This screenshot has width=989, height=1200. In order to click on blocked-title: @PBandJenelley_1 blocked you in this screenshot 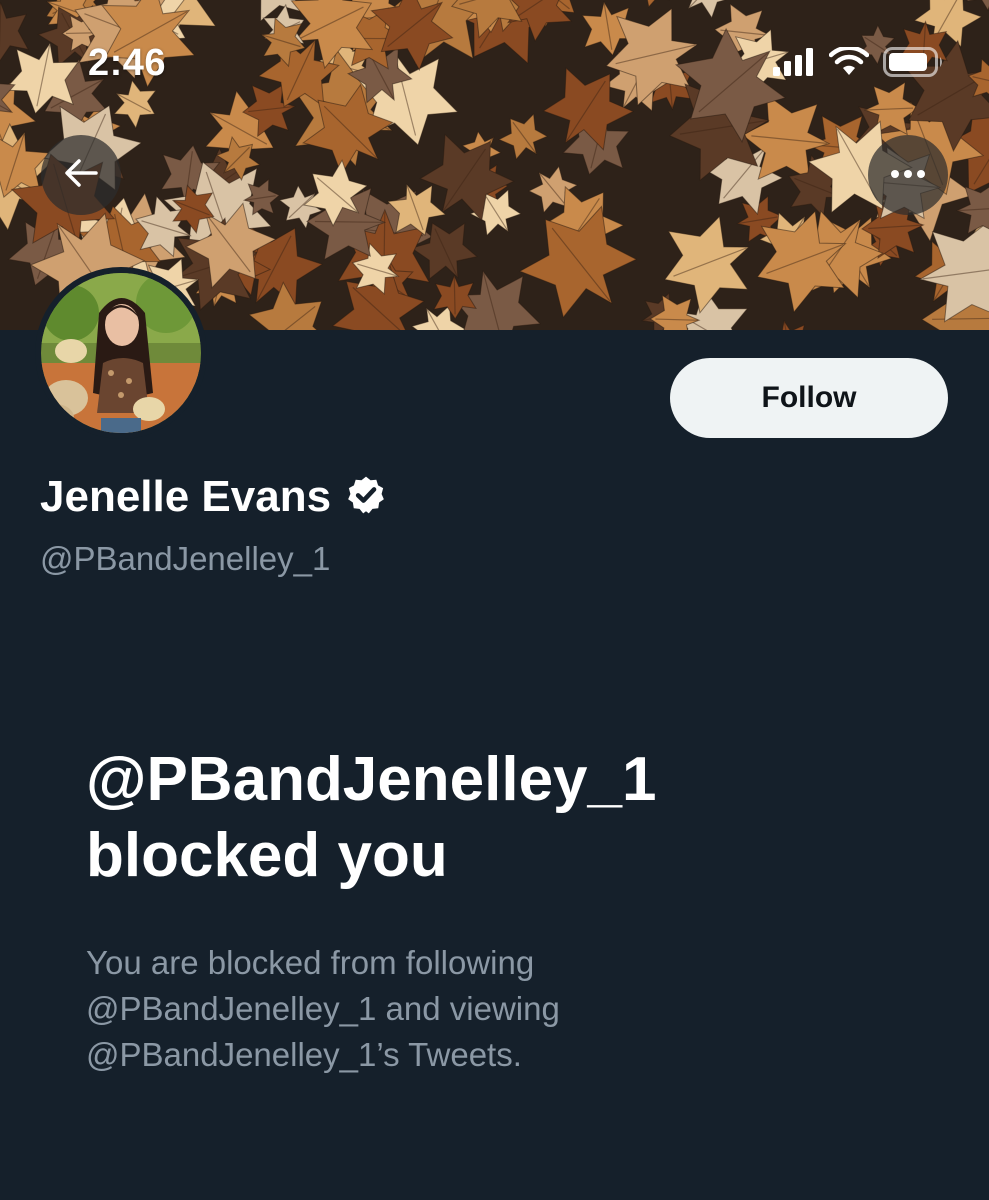, I will do `click(496, 818)`.